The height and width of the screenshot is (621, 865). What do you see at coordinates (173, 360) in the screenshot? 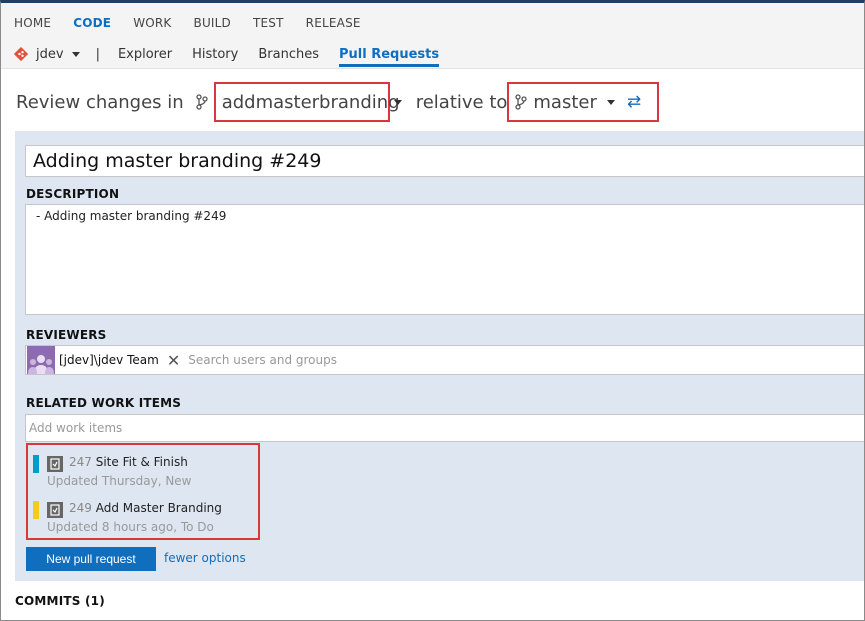
I see `close-icon: ✕` at bounding box center [173, 360].